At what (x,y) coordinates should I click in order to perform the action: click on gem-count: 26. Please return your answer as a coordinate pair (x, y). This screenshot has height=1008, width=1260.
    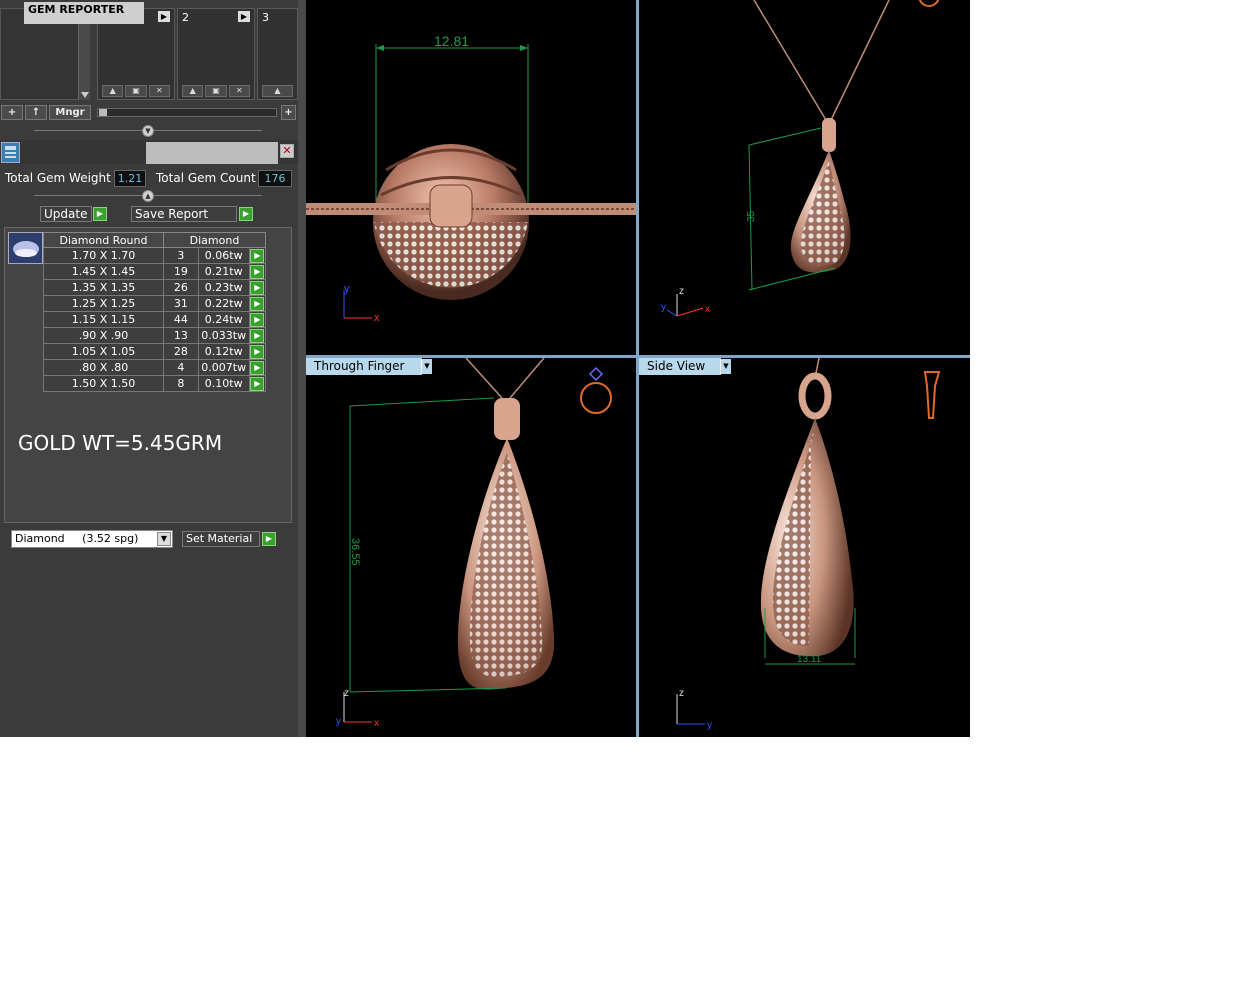
    Looking at the image, I should click on (181, 287).